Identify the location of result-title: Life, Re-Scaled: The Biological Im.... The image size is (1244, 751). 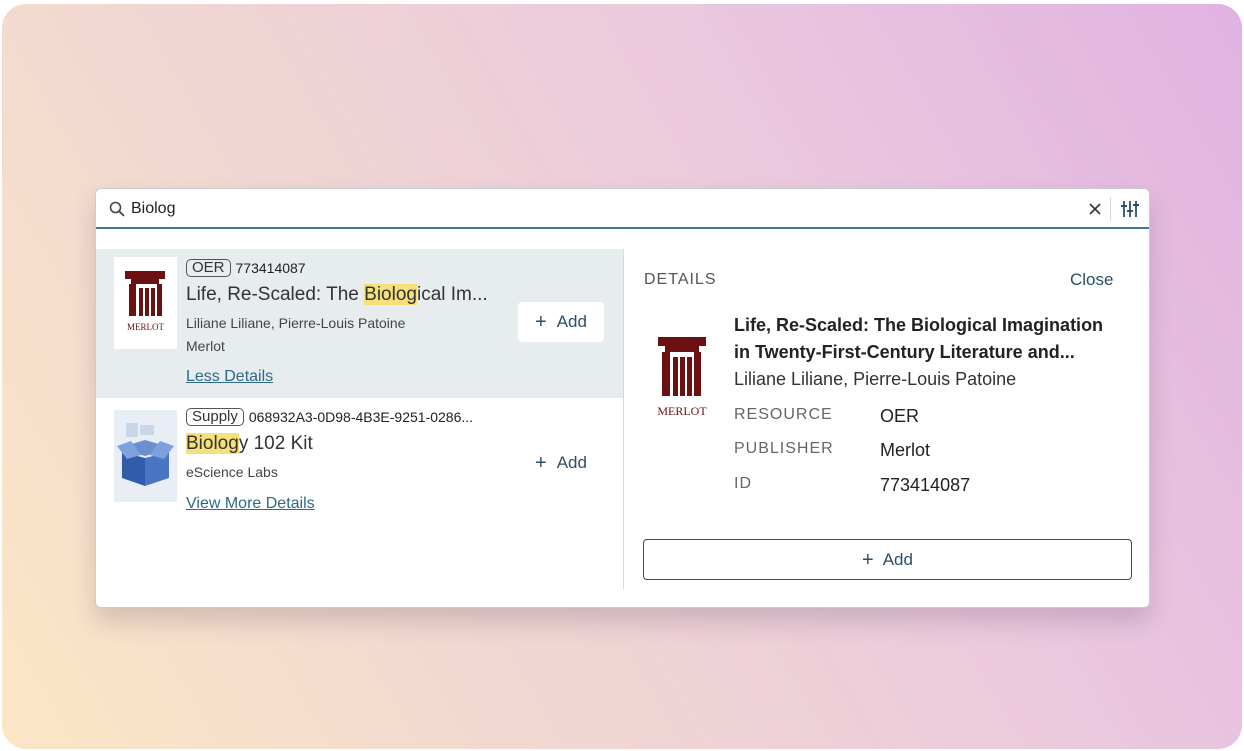
(337, 295).